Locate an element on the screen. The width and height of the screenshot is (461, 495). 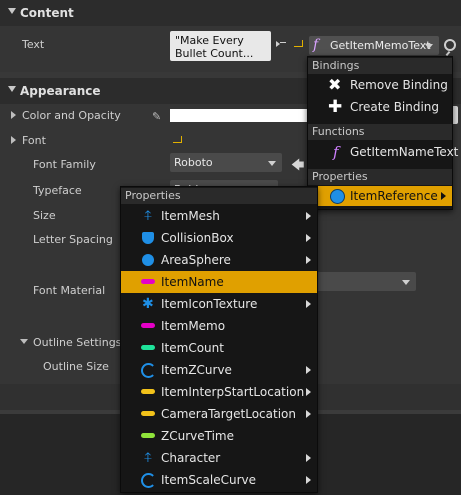
create-binding-item: ✚ Create Binding is located at coordinates (380, 107).